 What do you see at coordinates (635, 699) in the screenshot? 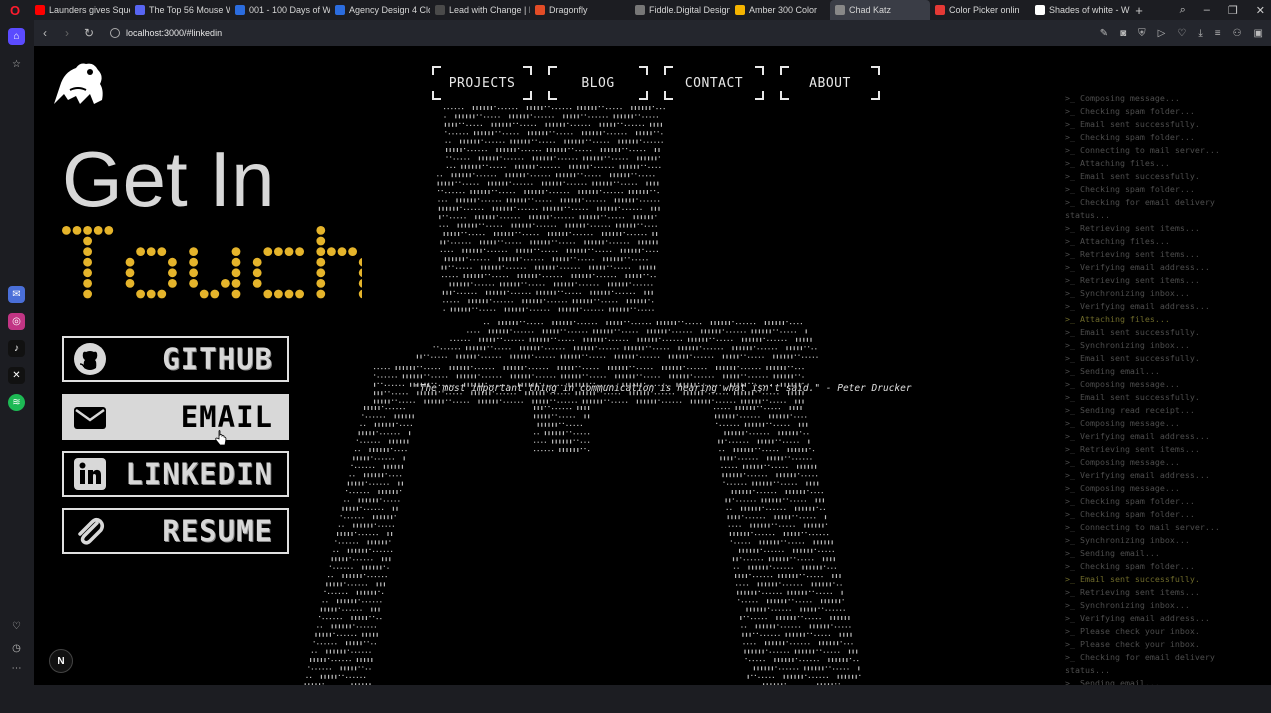
I see `taskbar` at bounding box center [635, 699].